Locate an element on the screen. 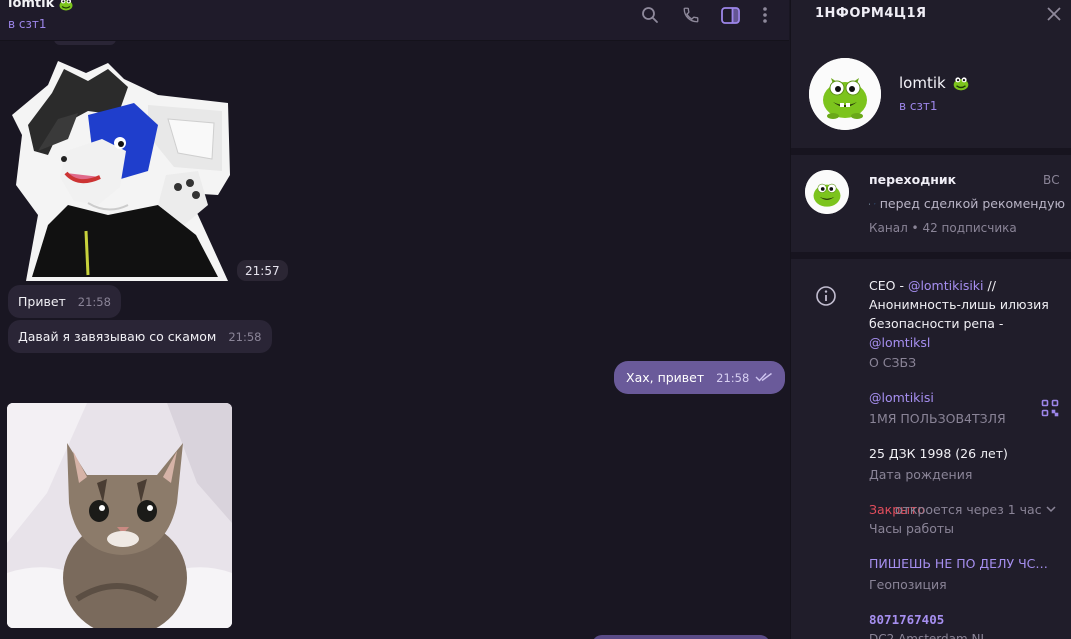 This screenshot has width=1071, height=639. photo-message is located at coordinates (119, 515).